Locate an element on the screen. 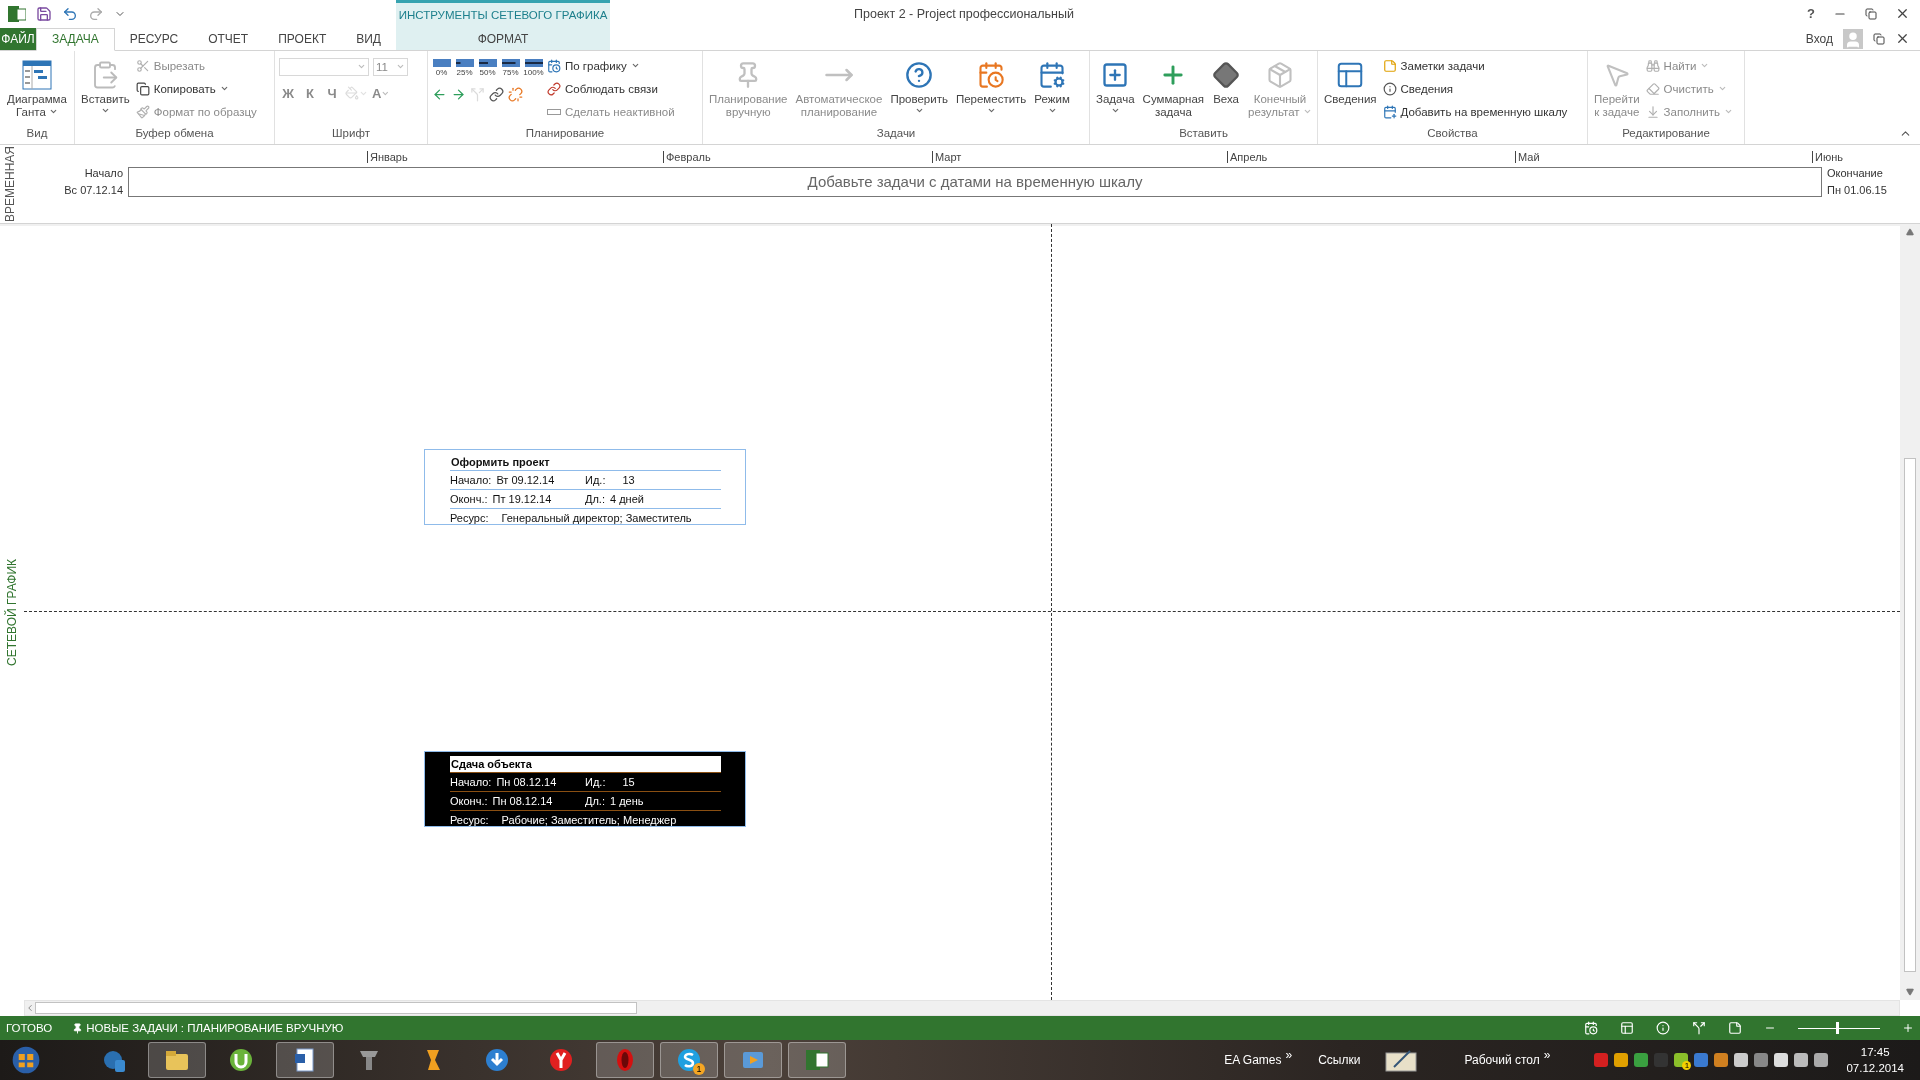 Image resolution: width=1920 pixels, height=1080 pixels. ribbon-tab: ЗАДАЧА is located at coordinates (75, 39).